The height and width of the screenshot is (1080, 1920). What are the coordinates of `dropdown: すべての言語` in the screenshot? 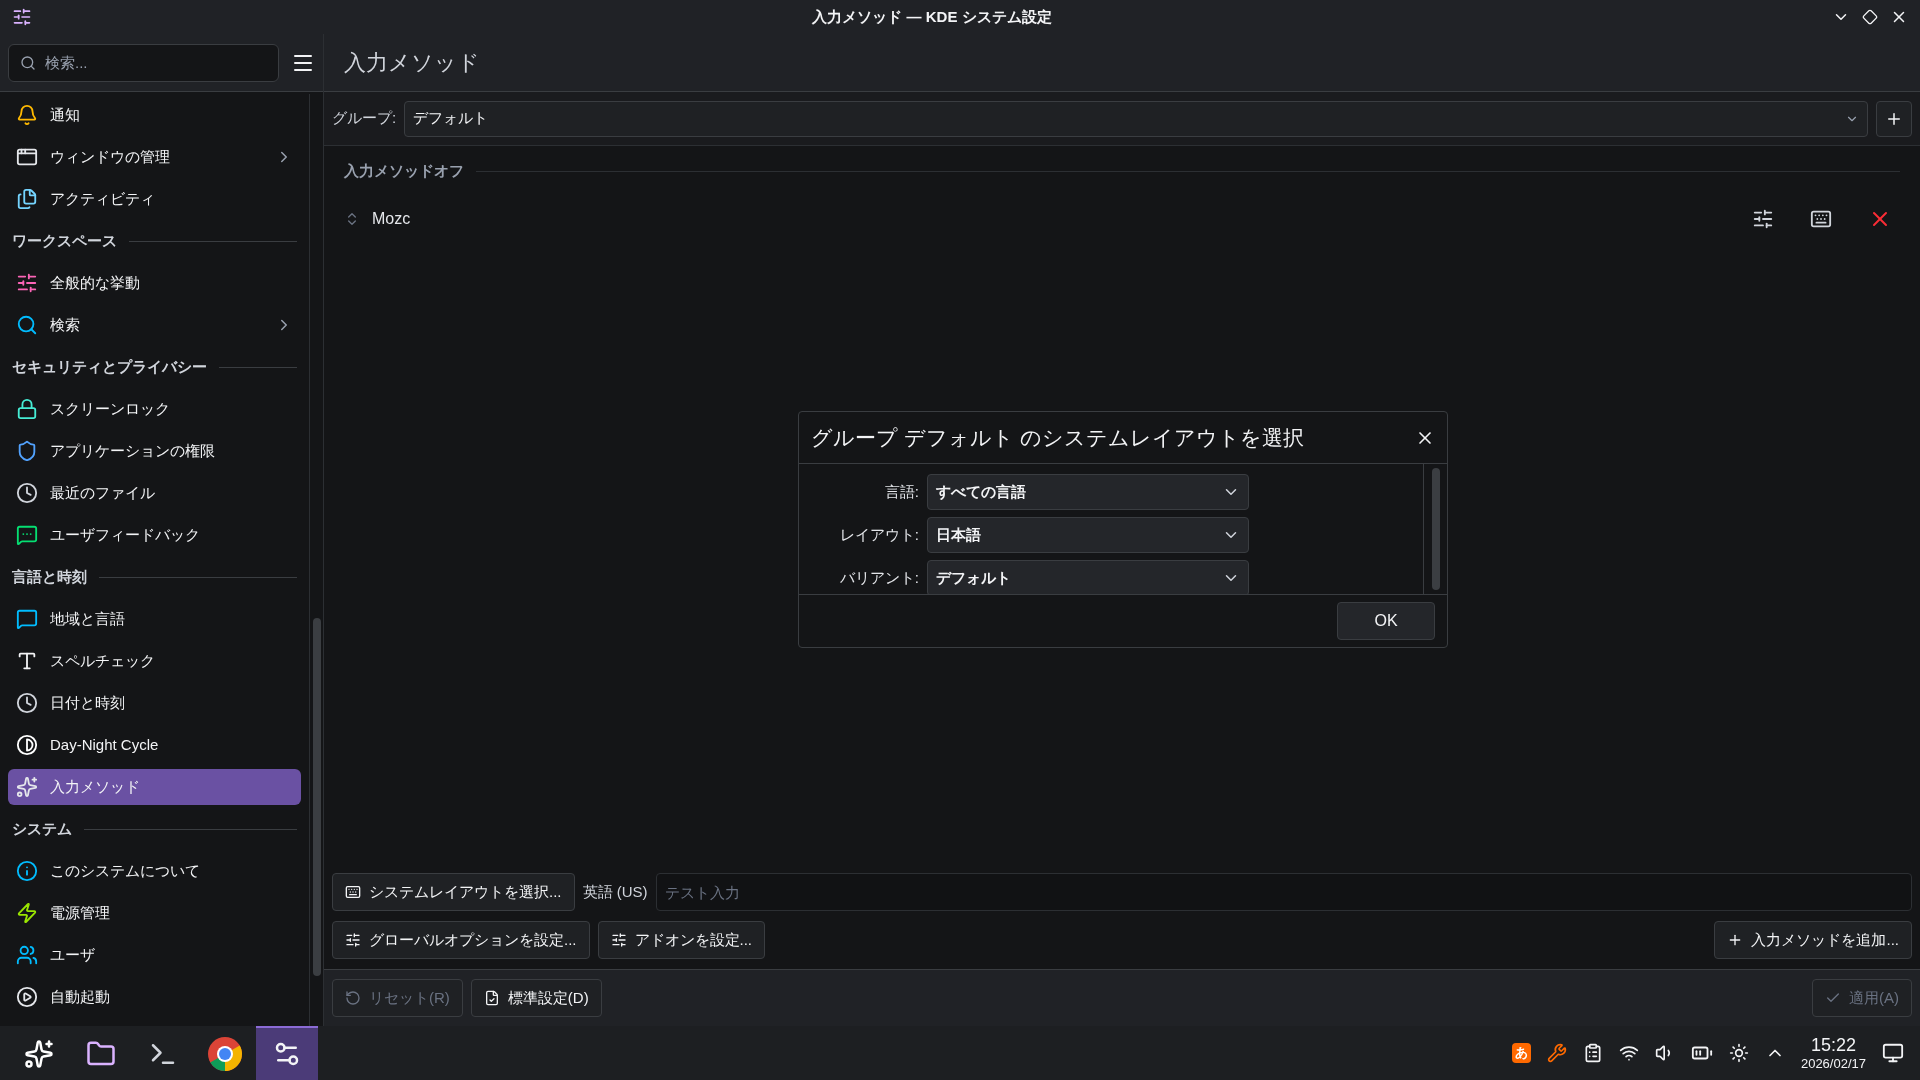 It's located at (1088, 492).